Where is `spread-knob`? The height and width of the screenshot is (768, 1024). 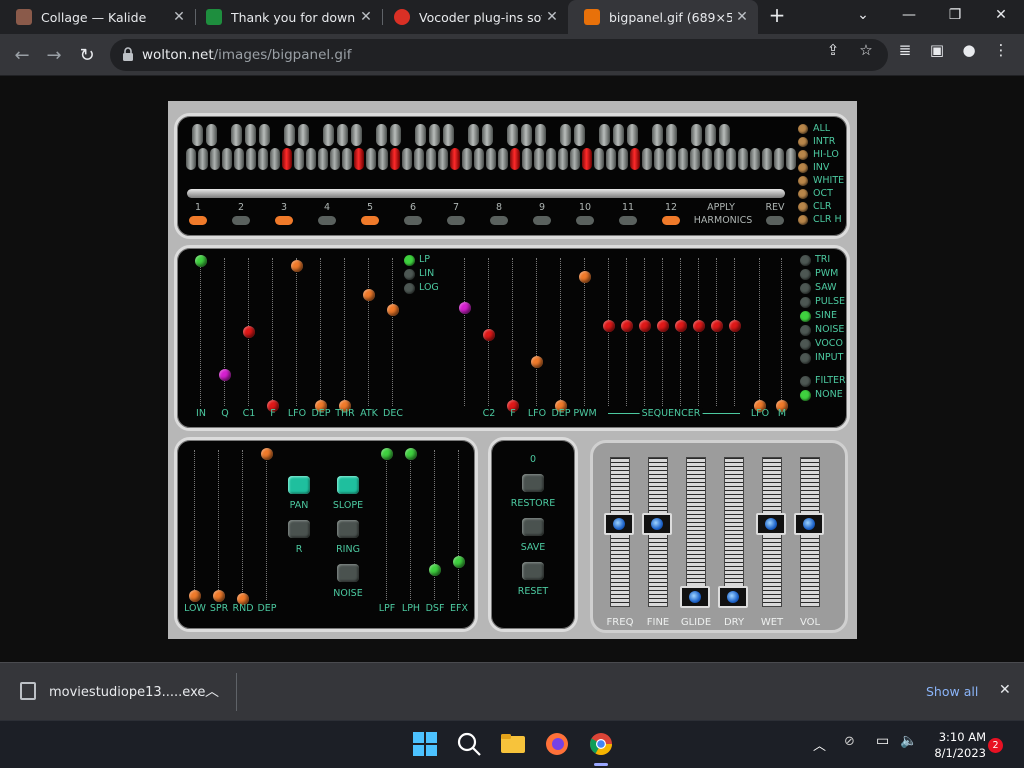
spread-knob is located at coordinates (267, 454).